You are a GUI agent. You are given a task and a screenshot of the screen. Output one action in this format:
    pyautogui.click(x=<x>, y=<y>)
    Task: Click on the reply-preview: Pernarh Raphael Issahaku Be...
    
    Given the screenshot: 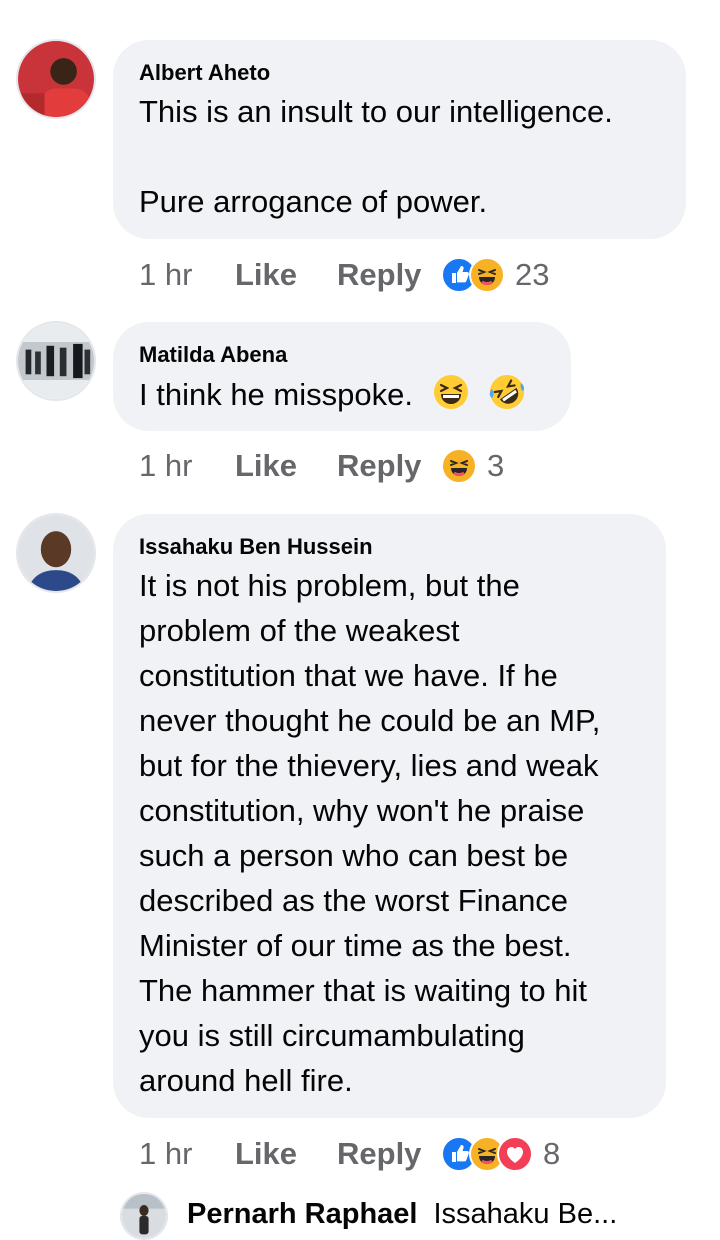 What is the action you would take?
    pyautogui.click(x=402, y=1214)
    